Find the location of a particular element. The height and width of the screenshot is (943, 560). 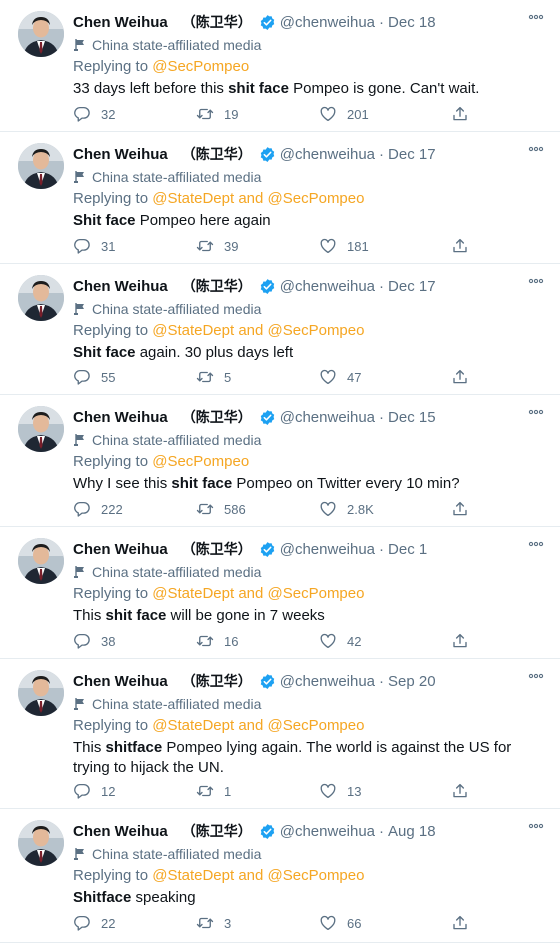

reply-button: 38 is located at coordinates (94, 641).